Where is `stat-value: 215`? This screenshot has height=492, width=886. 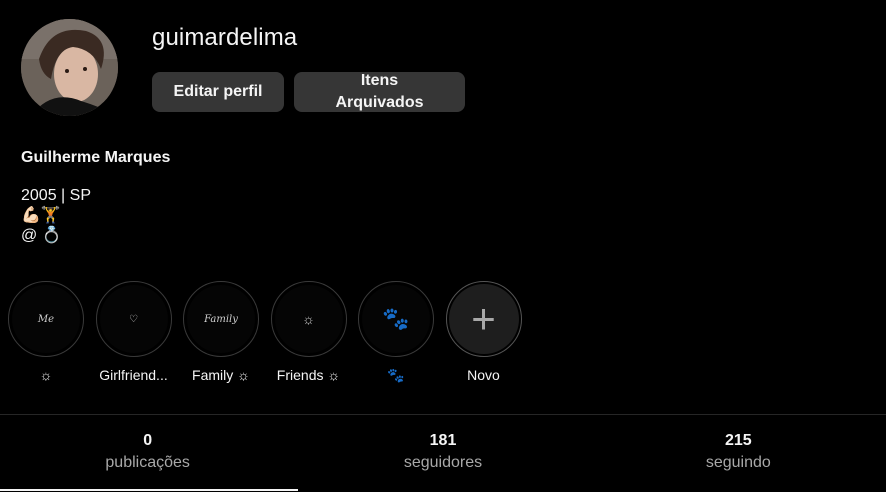 stat-value: 215 is located at coordinates (738, 440).